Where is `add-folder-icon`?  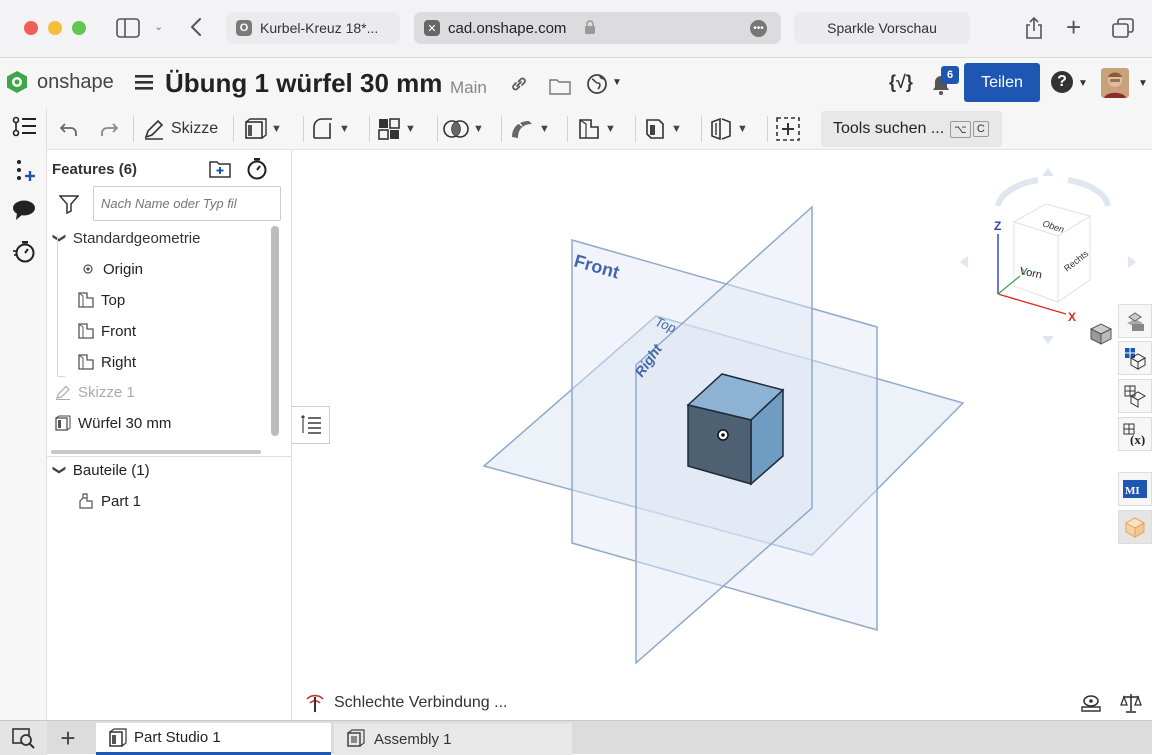
add-folder-icon is located at coordinates (220, 171).